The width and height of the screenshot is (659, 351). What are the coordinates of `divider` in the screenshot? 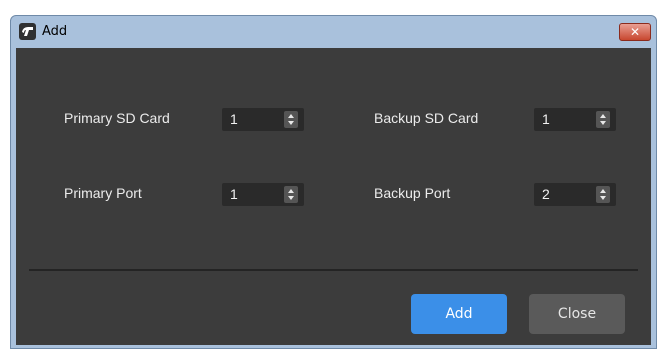 It's located at (333, 270).